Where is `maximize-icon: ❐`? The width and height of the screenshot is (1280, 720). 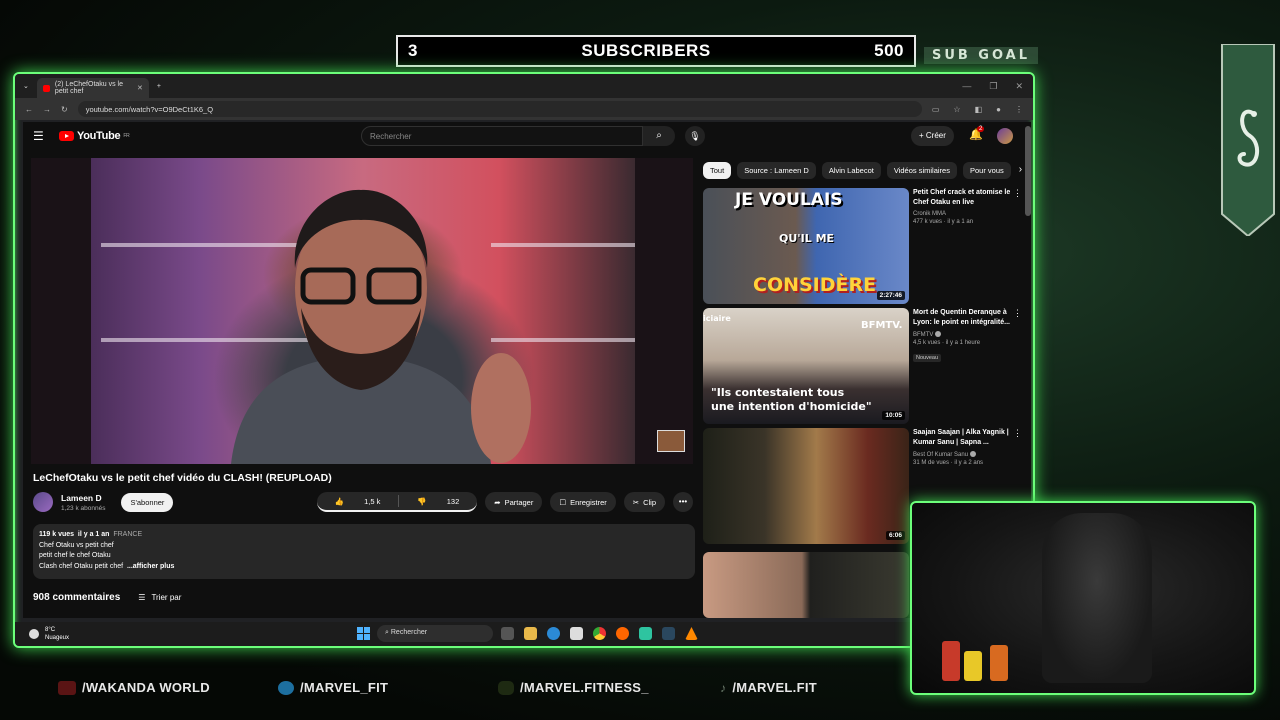
maximize-icon: ❐ is located at coordinates (993, 86).